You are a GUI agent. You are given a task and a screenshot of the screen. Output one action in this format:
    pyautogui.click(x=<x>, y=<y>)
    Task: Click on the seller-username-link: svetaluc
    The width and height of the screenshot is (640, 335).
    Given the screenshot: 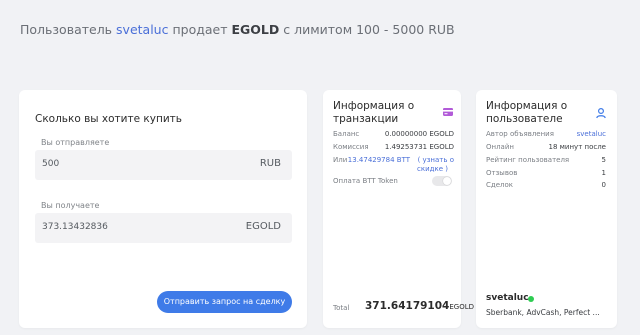 What is the action you would take?
    pyautogui.click(x=142, y=29)
    